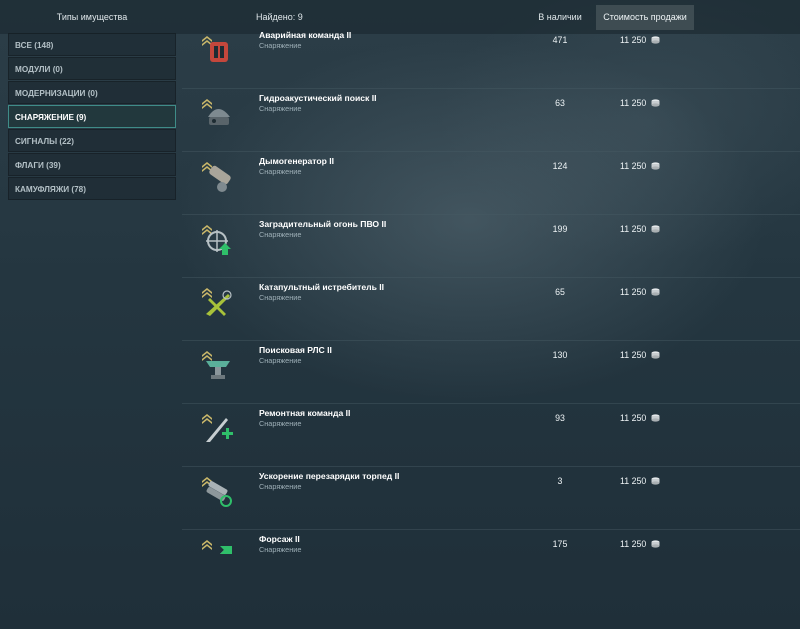 The height and width of the screenshot is (629, 800). What do you see at coordinates (322, 287) in the screenshot?
I see `item-name: Катапультный истребитель II` at bounding box center [322, 287].